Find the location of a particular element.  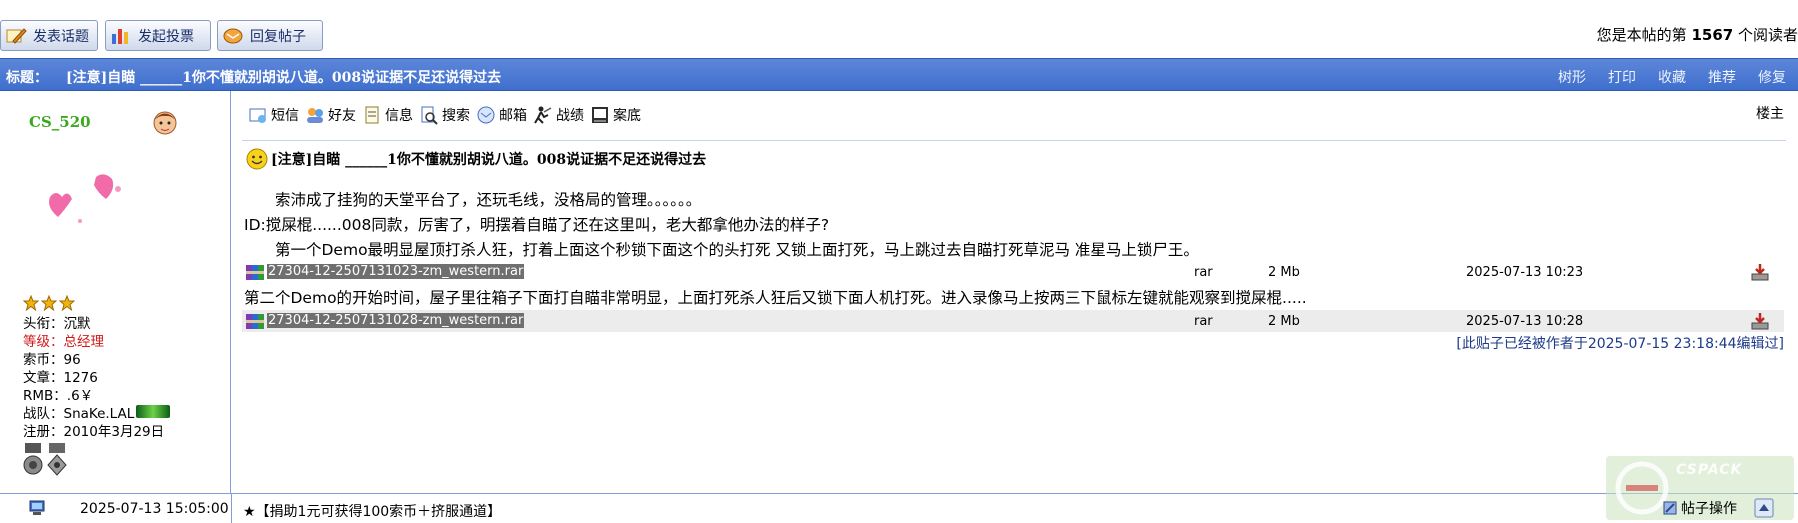

title-value: 沉默 is located at coordinates (77, 324).